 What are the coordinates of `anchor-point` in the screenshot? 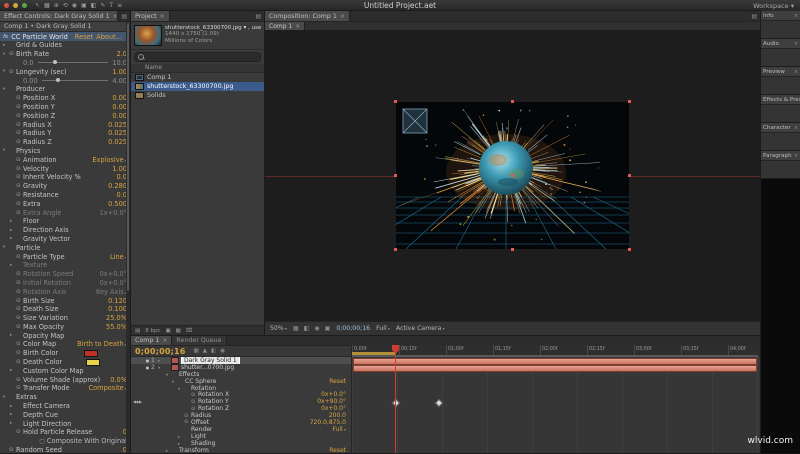 It's located at (512, 175).